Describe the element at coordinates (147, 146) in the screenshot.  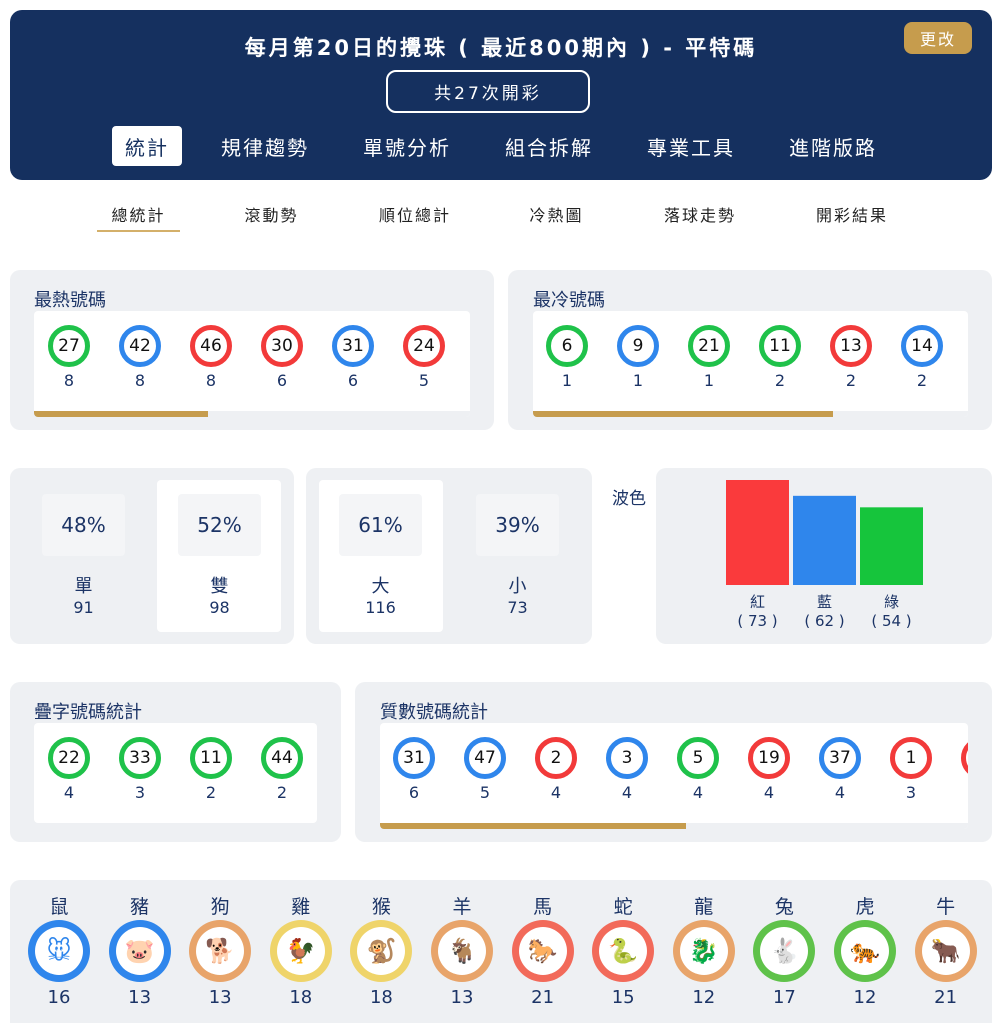
I see `tab-statistics: 統計` at that location.